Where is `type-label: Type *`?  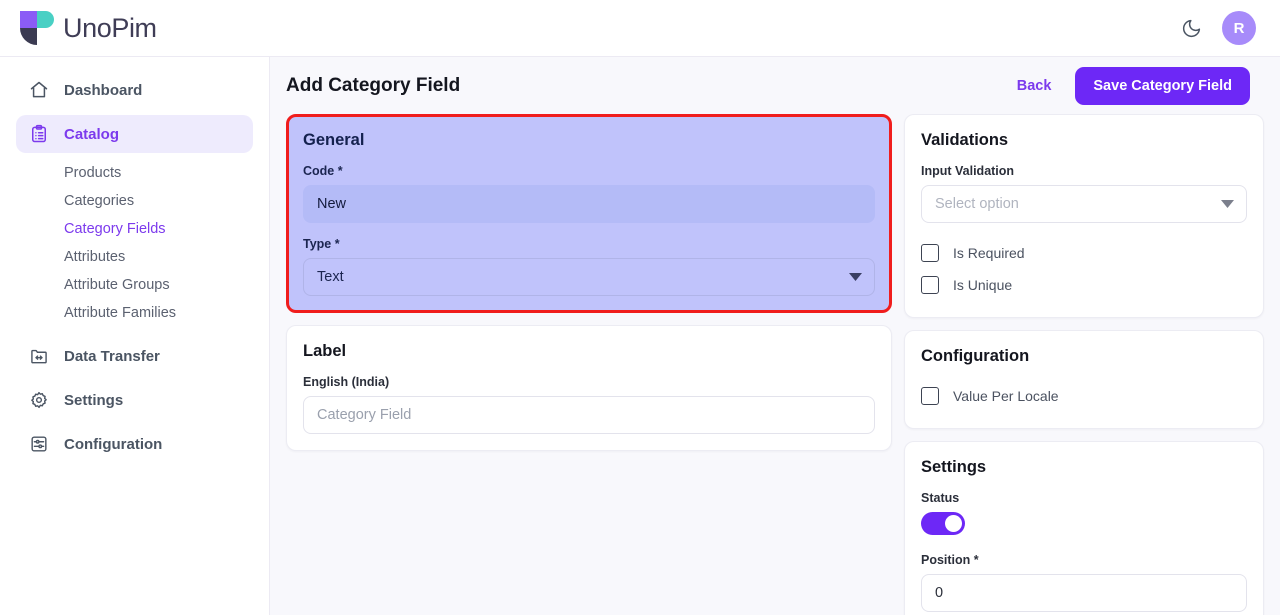
type-label: Type * is located at coordinates (321, 244).